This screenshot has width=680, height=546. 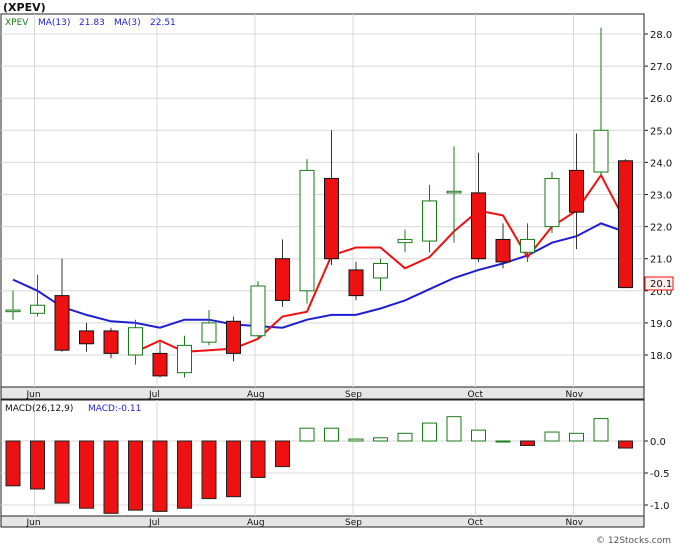 What do you see at coordinates (92, 23) in the screenshot?
I see `legend-ma13-value: 21.83` at bounding box center [92, 23].